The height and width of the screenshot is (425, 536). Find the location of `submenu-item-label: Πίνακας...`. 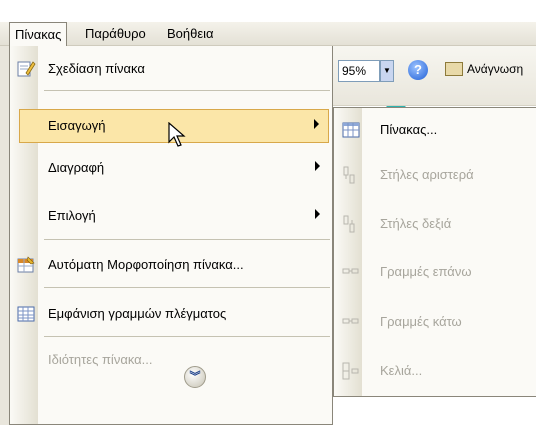

submenu-item-label: Πίνακας... is located at coordinates (409, 129).